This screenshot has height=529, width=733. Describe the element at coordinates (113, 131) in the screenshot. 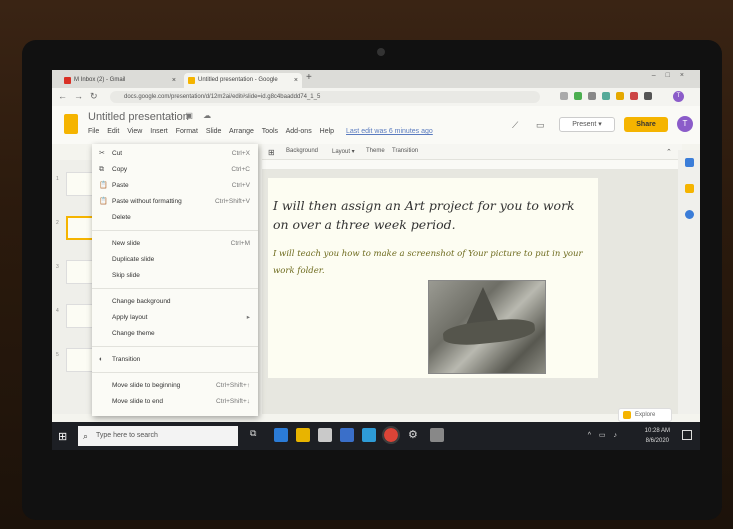

I see `menu-edit: Edit` at that location.